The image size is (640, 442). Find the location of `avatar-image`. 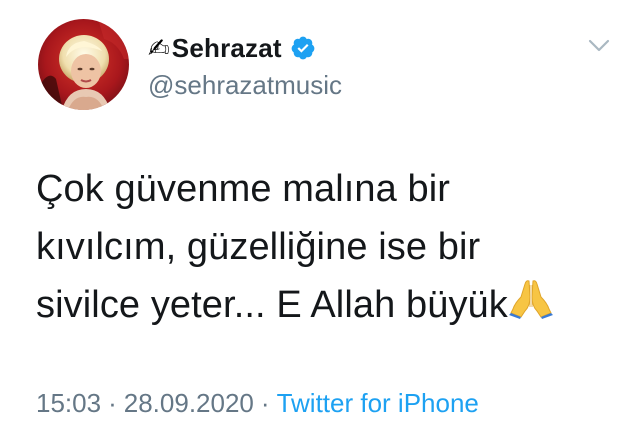

avatar-image is located at coordinates (83, 64).